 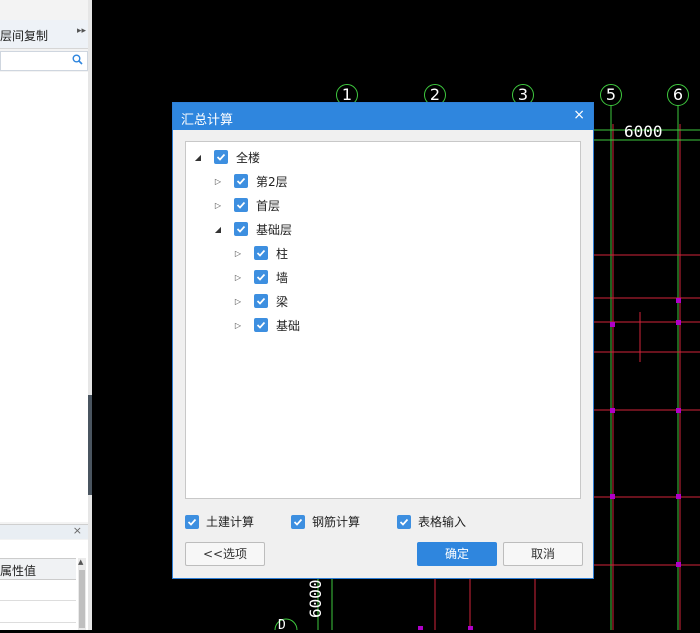 I want to click on tree-label: 基础层, so click(x=274, y=229).